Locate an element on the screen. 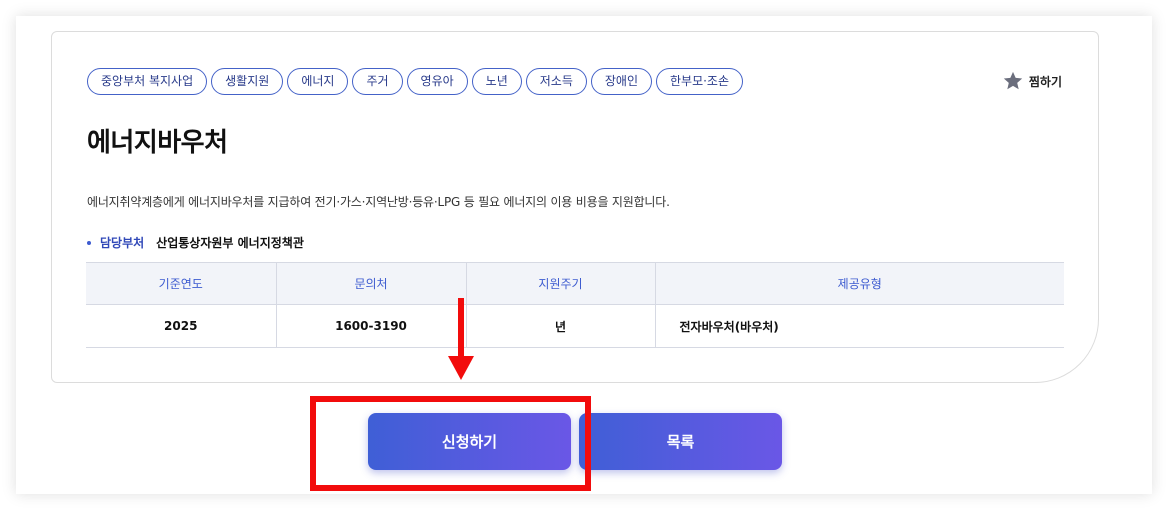  tag-infant: 영유아 is located at coordinates (437, 81).